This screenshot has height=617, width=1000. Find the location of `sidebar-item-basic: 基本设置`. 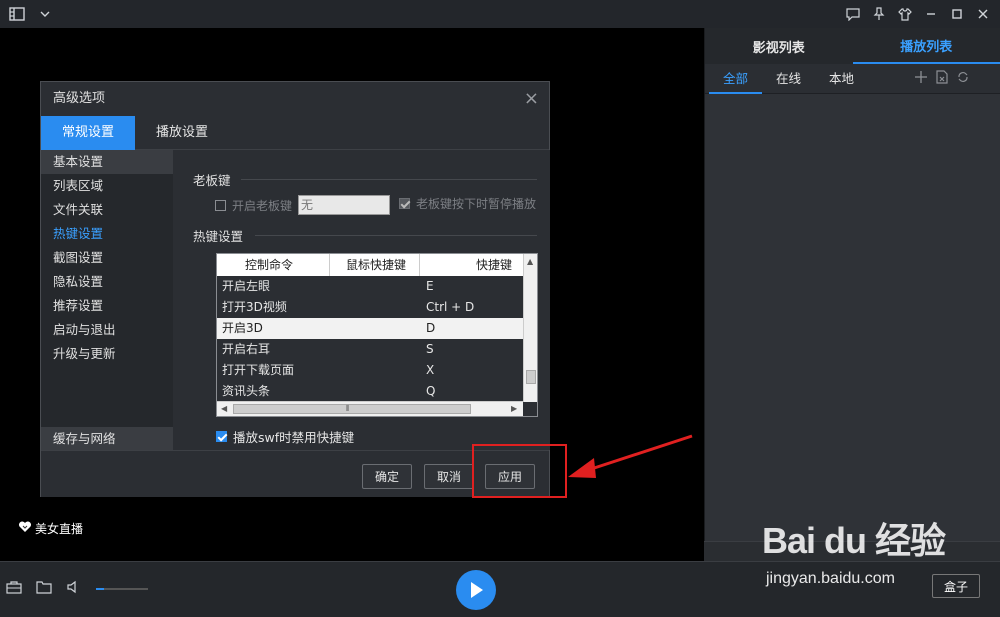

sidebar-item-basic: 基本设置 is located at coordinates (107, 162).